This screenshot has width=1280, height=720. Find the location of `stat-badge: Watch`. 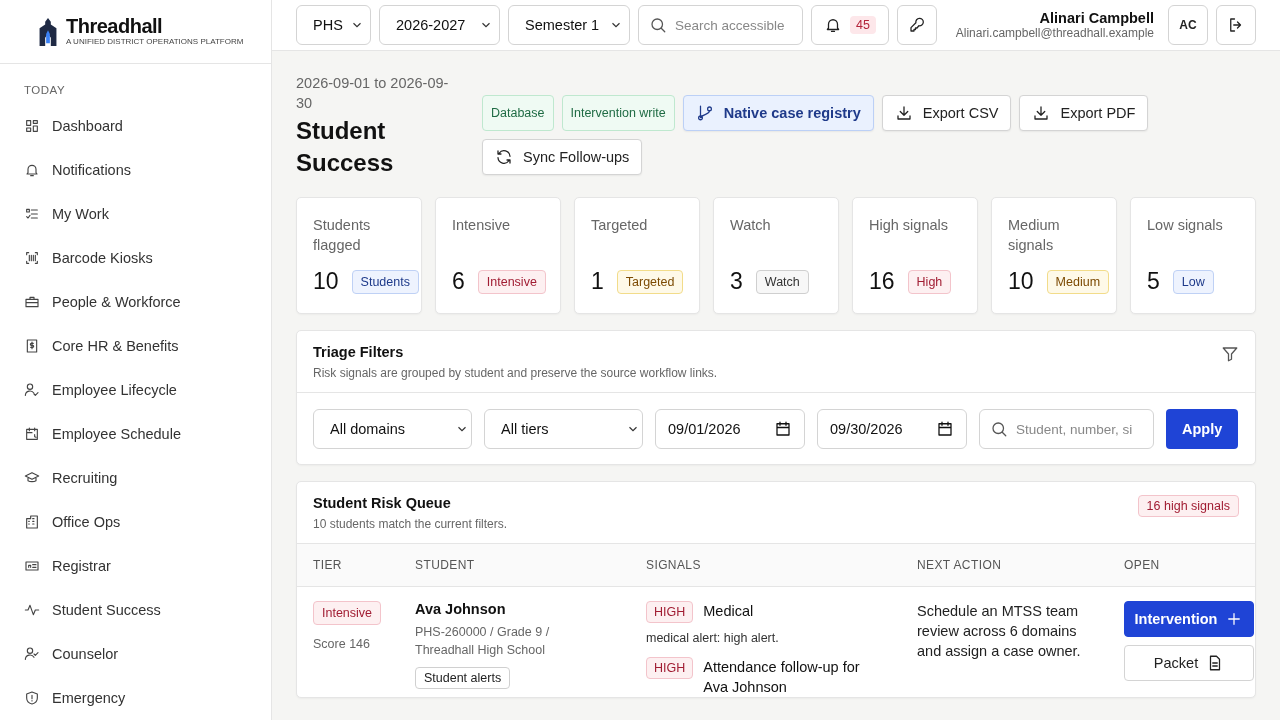

stat-badge: Watch is located at coordinates (782, 281).